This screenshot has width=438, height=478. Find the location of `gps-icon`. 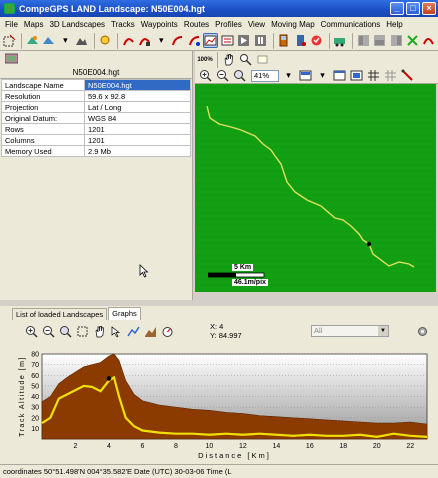

gps-icon is located at coordinates (284, 40).